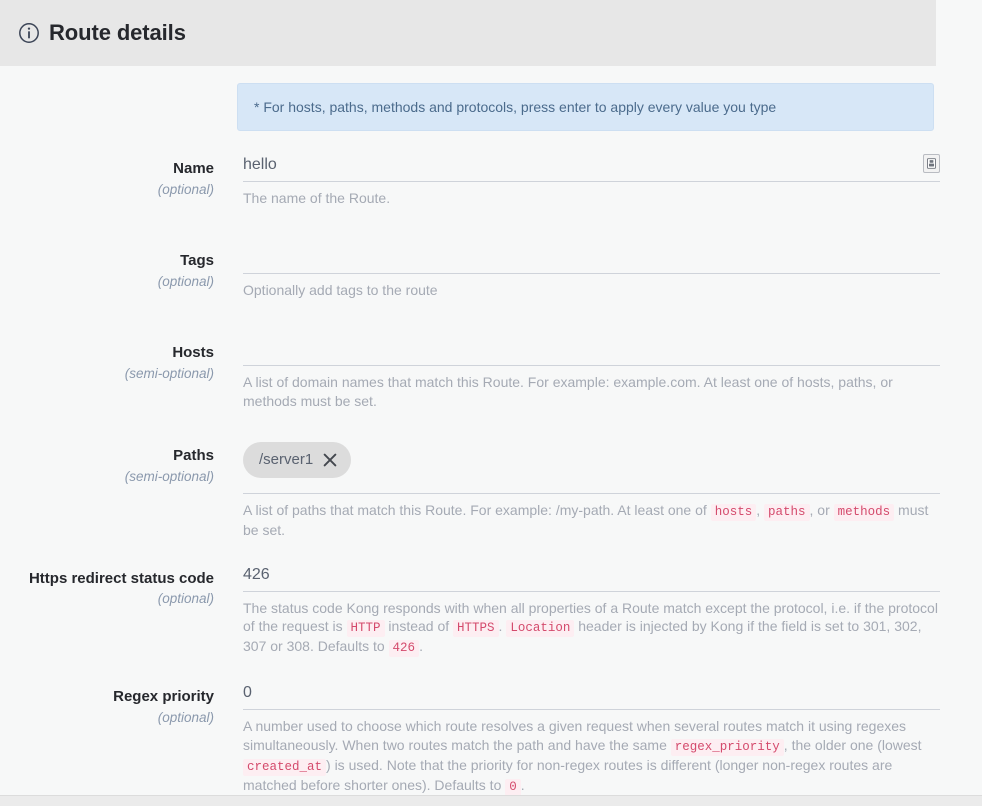 This screenshot has height=806, width=982. I want to click on paths-help-code-paths: paths, so click(786, 512).